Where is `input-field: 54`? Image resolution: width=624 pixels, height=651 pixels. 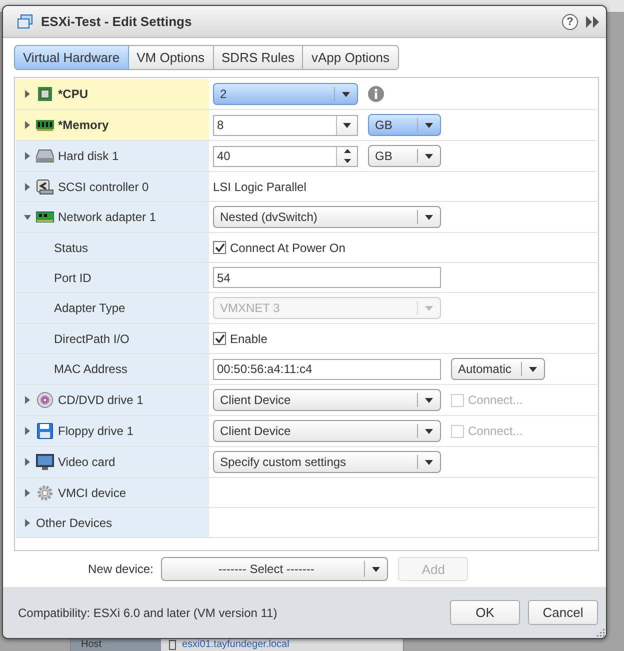
input-field: 54 is located at coordinates (327, 277).